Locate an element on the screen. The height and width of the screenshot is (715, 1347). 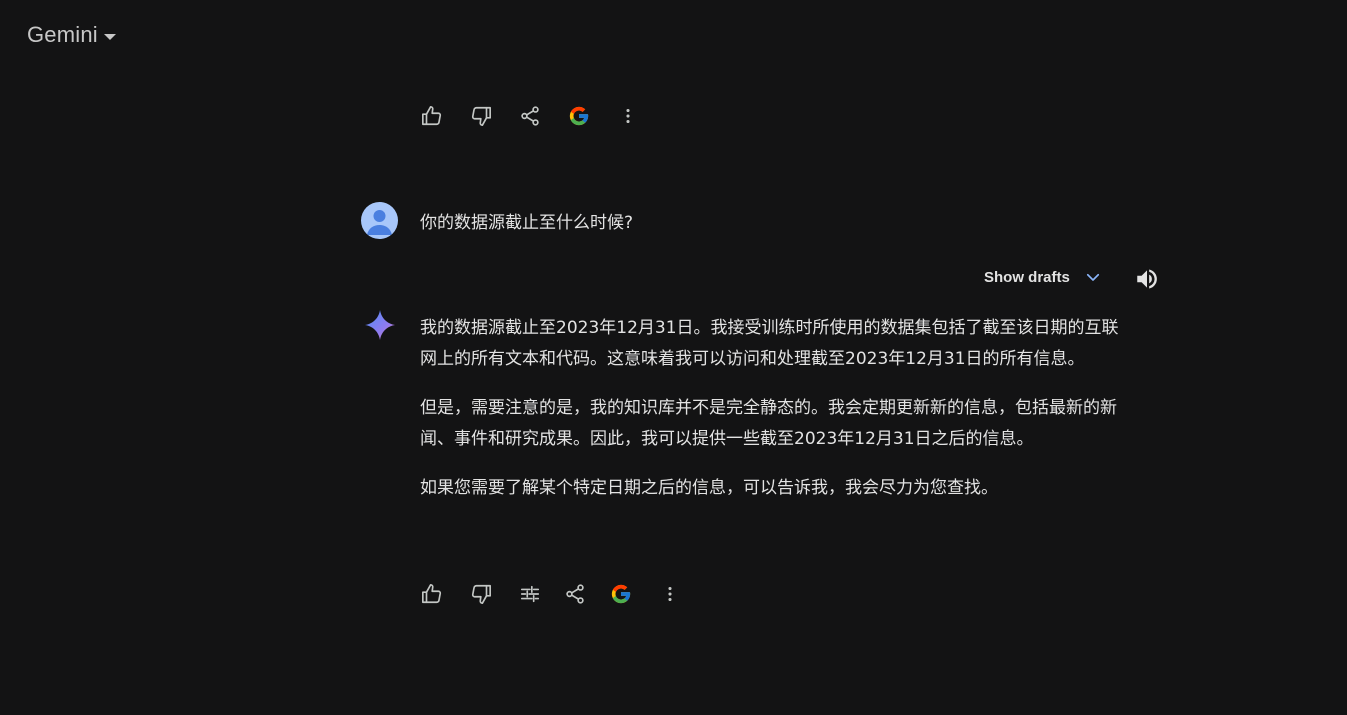
person-icon is located at coordinates (379, 222).